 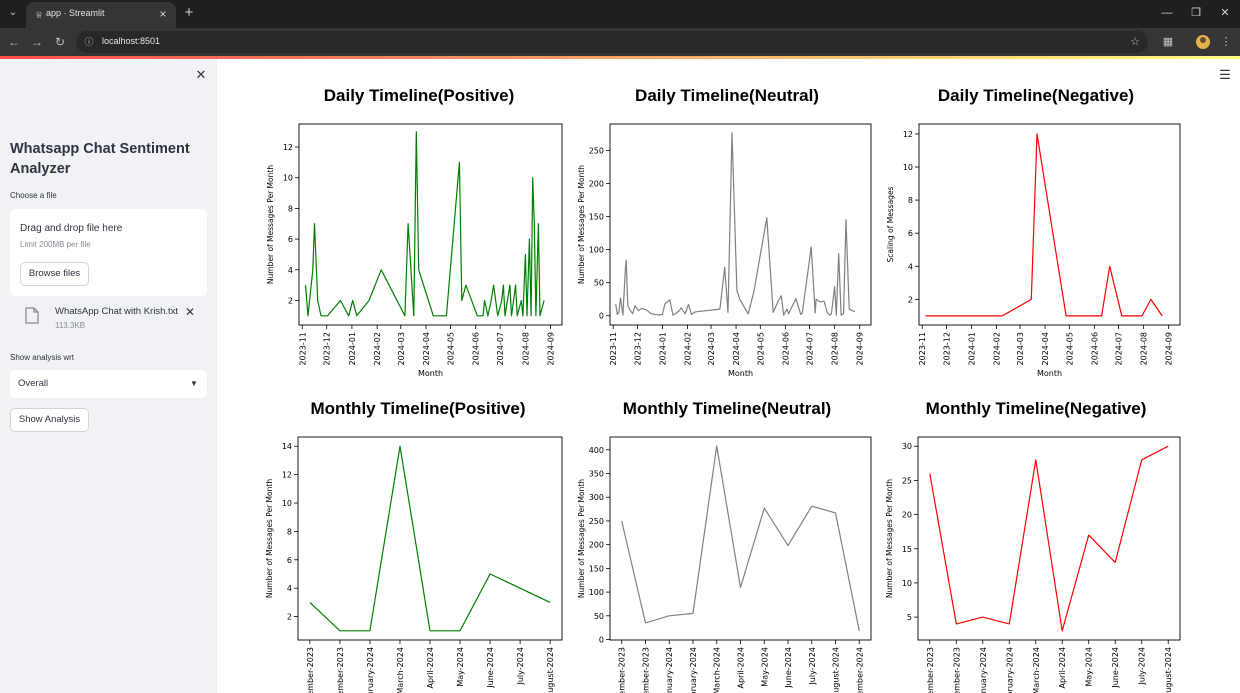 I want to click on x-tick-label-monthly-neutral-july-2024: July-2024, so click(x=812, y=666).